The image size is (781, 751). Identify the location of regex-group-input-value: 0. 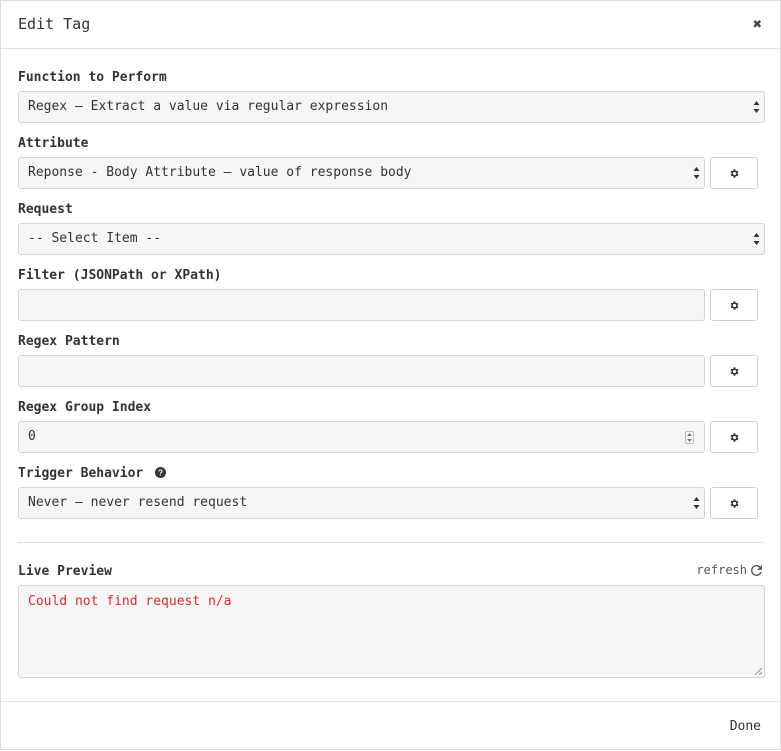
(32, 436).